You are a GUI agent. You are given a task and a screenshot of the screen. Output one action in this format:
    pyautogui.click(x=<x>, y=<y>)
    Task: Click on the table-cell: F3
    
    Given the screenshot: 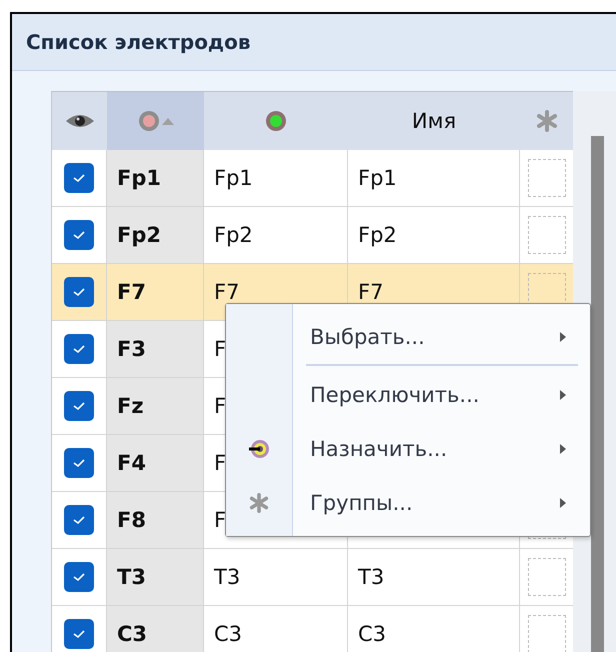 What is the action you would take?
    pyautogui.click(x=131, y=349)
    